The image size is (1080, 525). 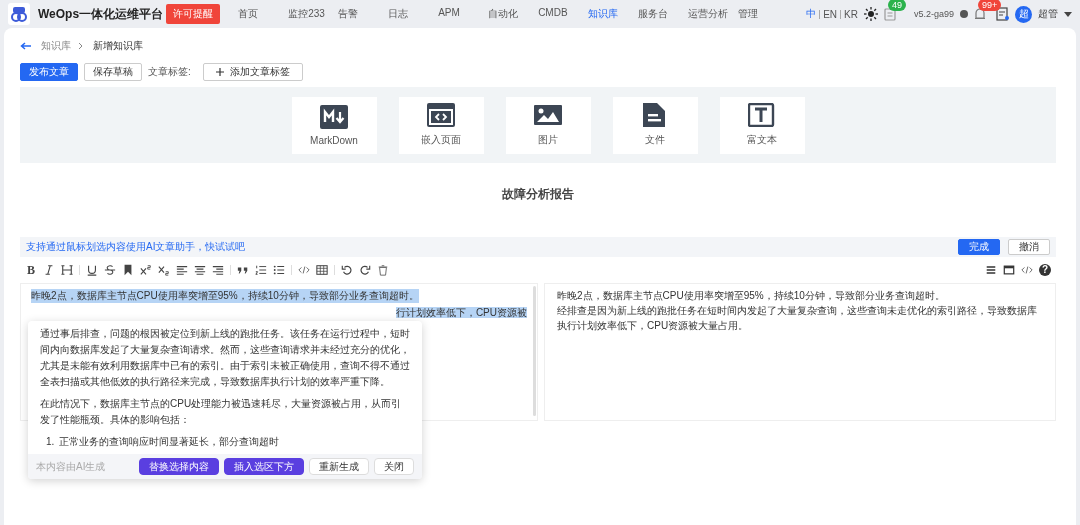 I want to click on bullet-list-icon, so click(x=279, y=270).